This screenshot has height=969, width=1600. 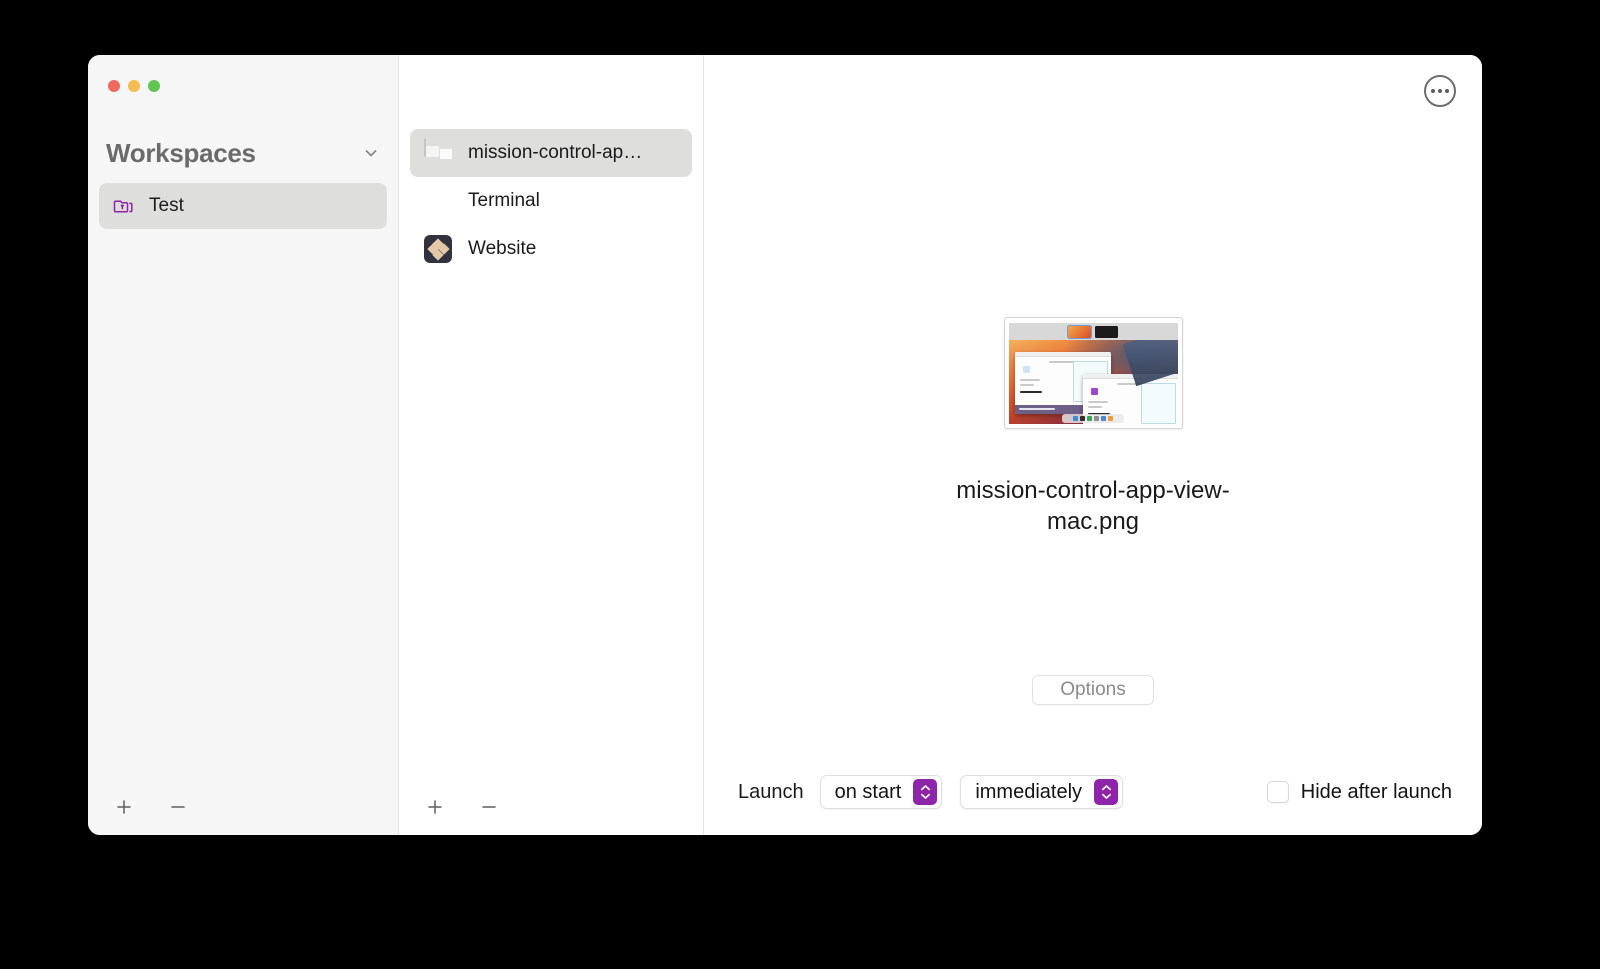 What do you see at coordinates (181, 152) in the screenshot?
I see `page-title: Workspaces` at bounding box center [181, 152].